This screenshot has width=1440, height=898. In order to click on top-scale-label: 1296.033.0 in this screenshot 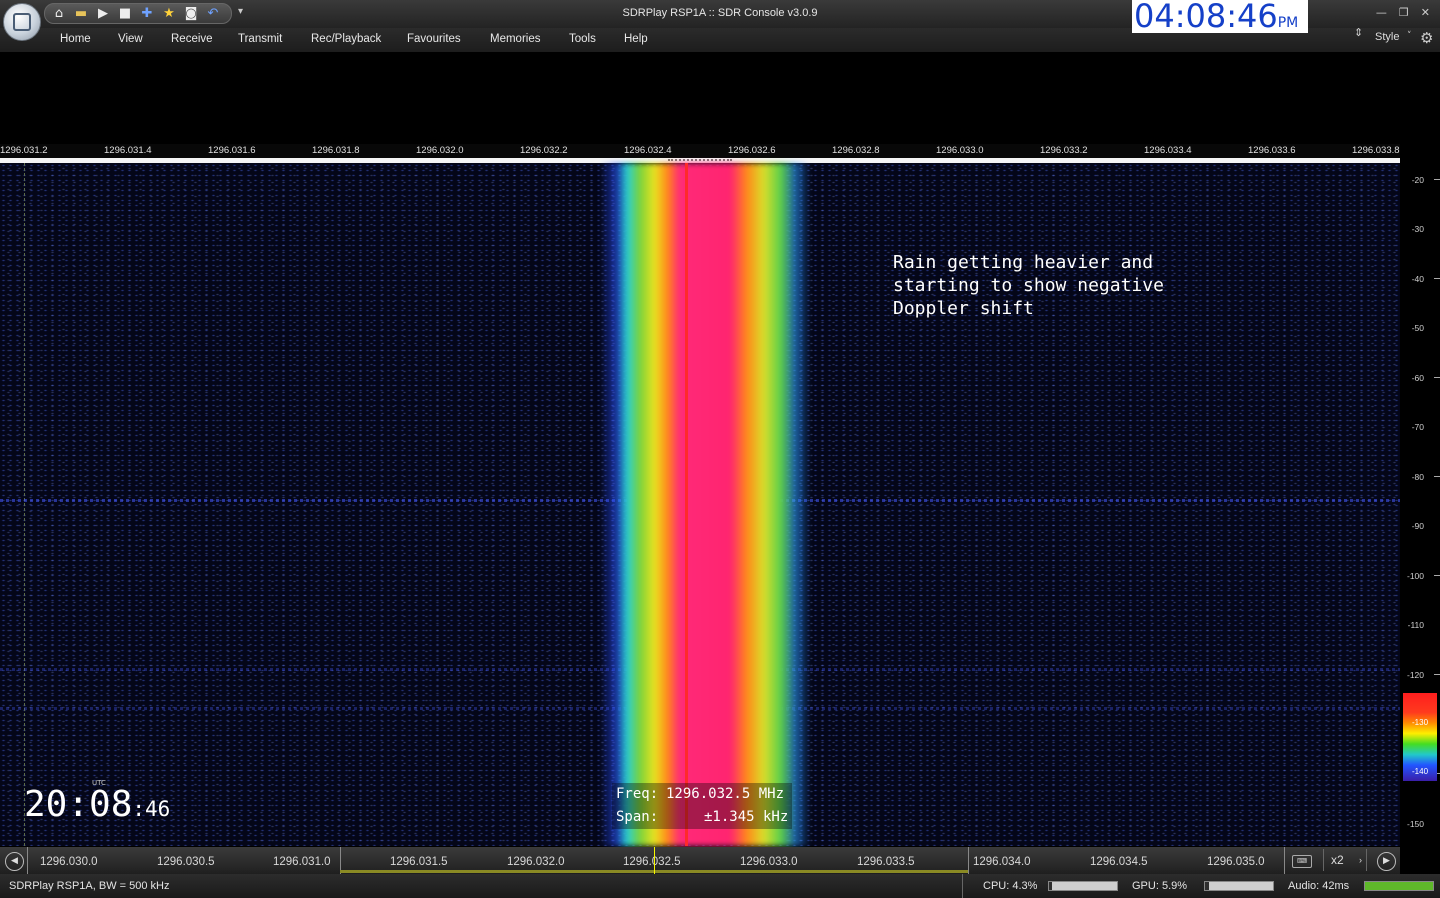, I will do `click(960, 150)`.